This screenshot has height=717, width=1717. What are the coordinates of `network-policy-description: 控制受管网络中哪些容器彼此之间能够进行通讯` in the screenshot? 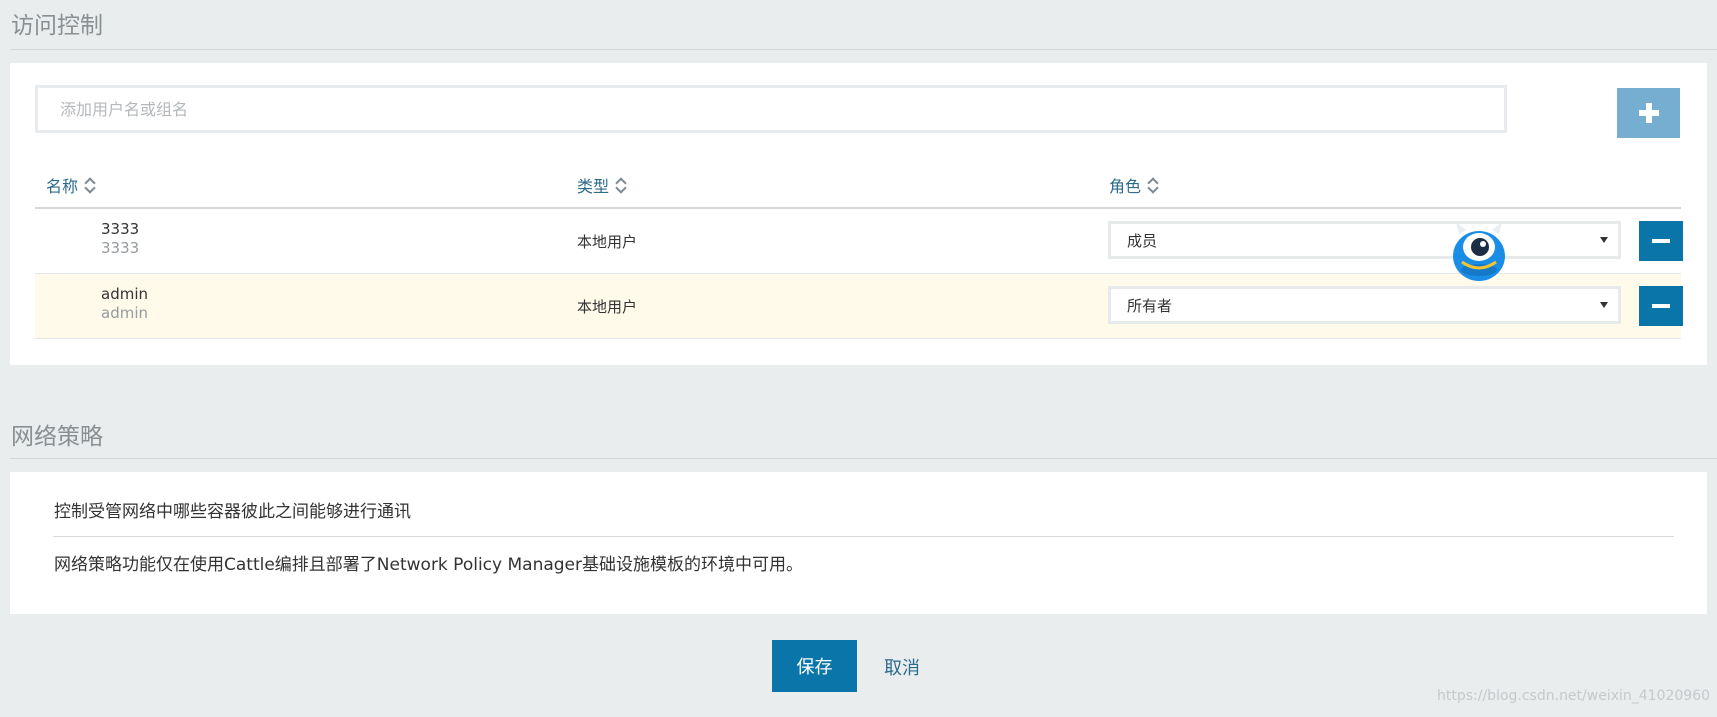 It's located at (232, 512).